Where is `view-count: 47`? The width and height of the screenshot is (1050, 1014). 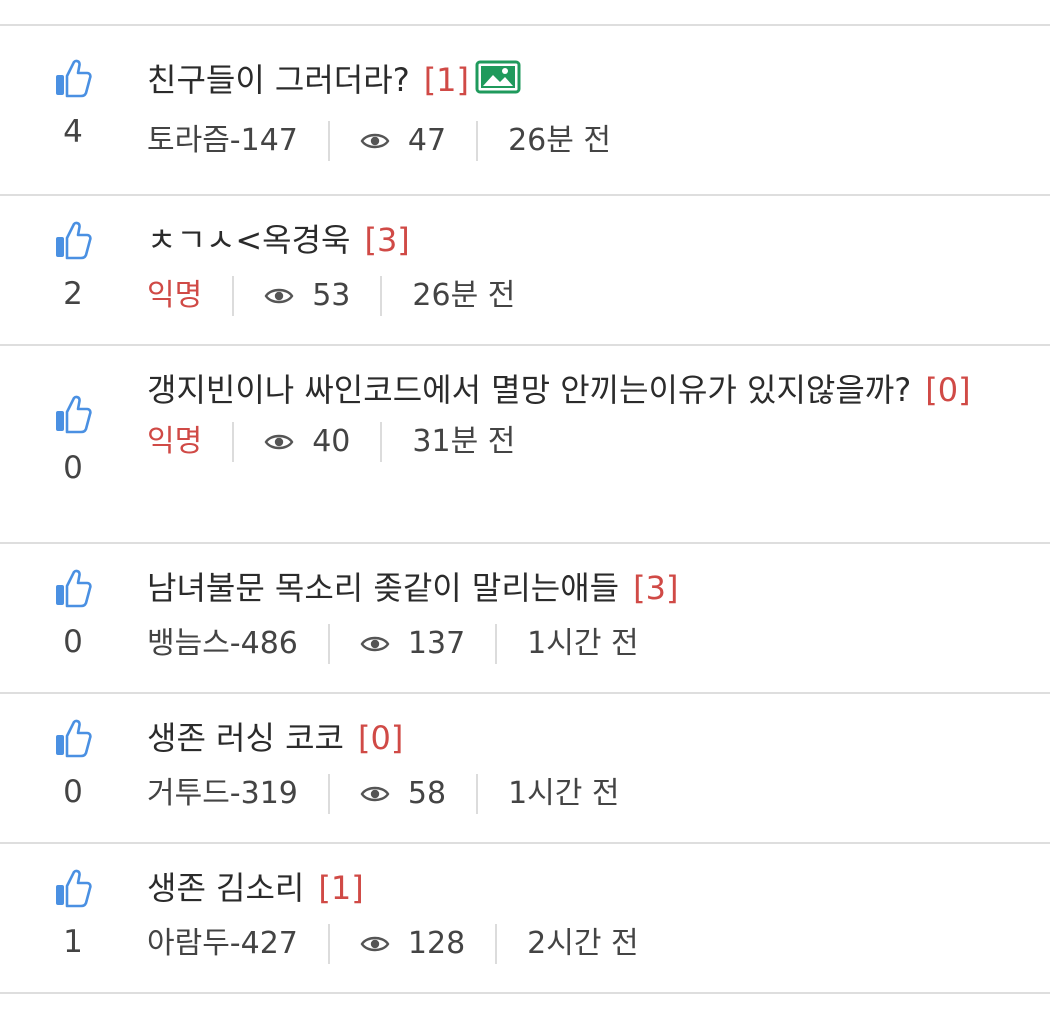 view-count: 47 is located at coordinates (403, 141).